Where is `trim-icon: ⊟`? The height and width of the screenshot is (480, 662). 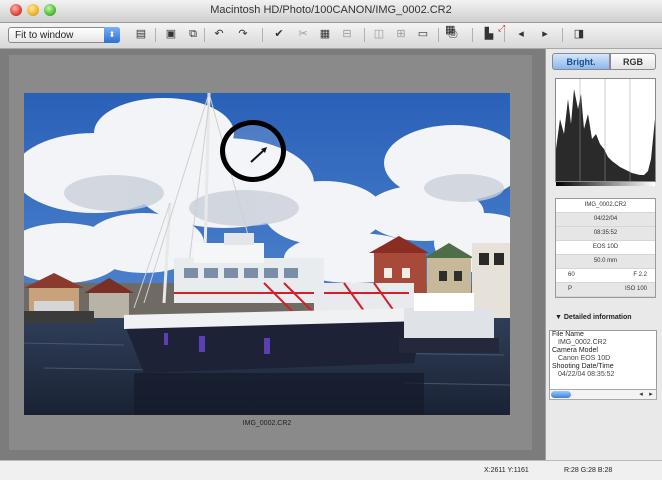
trim-icon: ⊟ is located at coordinates (347, 34).